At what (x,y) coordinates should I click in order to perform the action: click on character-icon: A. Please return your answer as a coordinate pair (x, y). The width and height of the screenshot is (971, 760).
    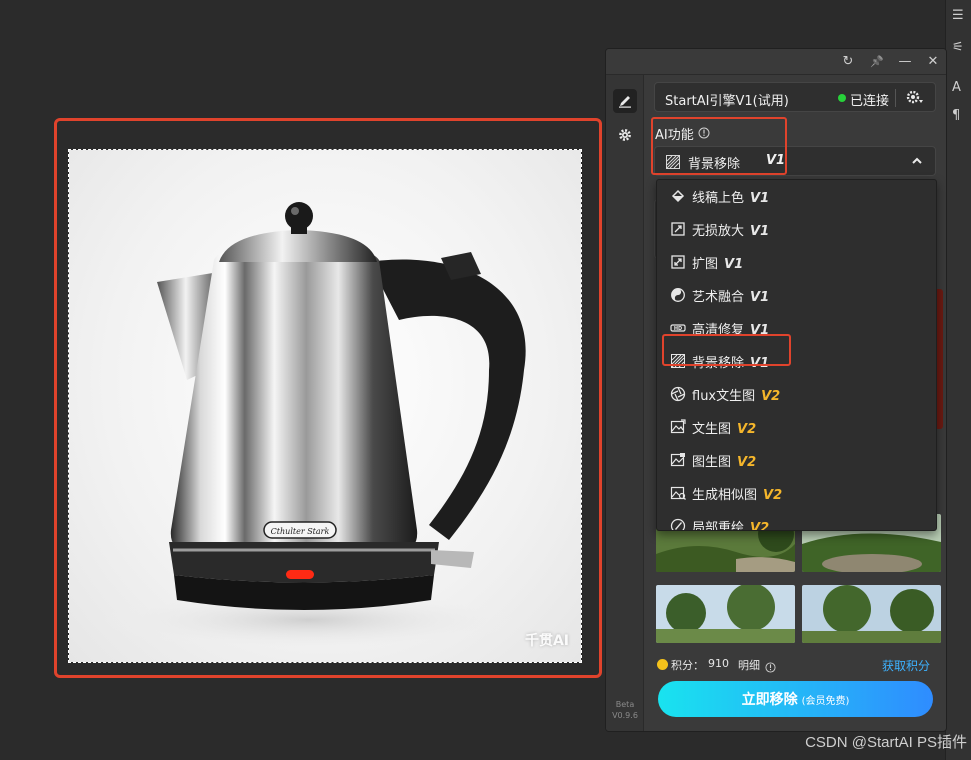
    Looking at the image, I should click on (956, 87).